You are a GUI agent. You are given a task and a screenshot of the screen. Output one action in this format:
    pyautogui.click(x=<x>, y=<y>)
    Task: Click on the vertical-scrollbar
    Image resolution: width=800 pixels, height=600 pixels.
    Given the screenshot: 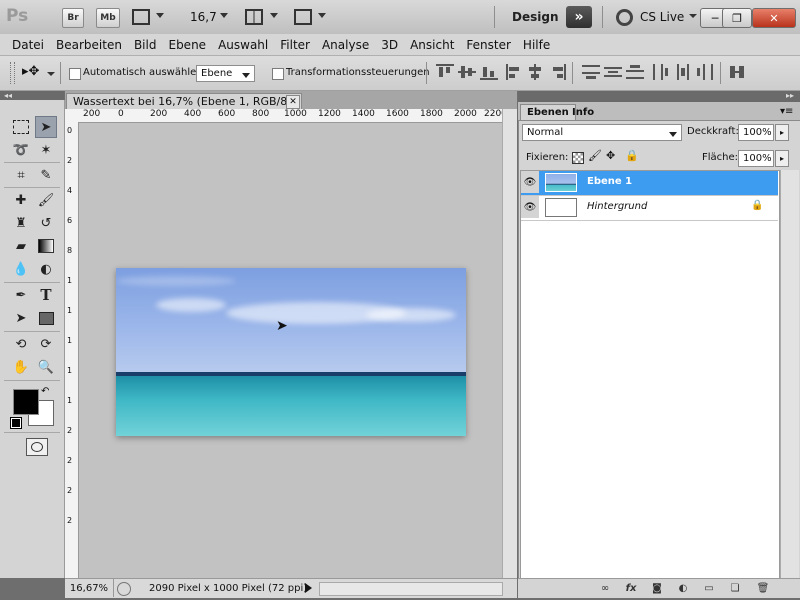 What is the action you would take?
    pyautogui.click(x=509, y=343)
    